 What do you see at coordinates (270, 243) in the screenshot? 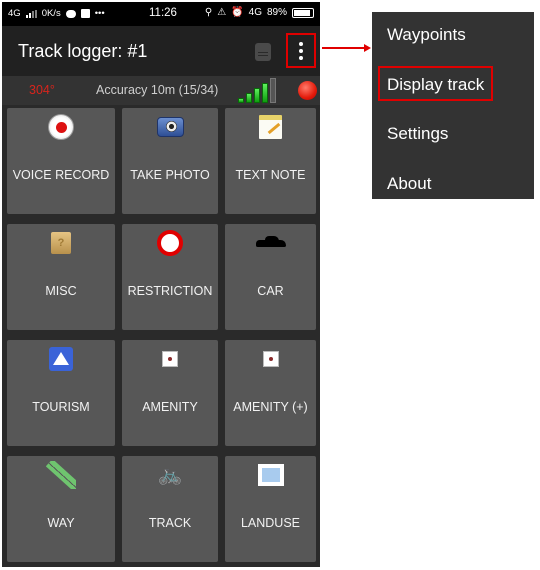
I see `car-icon` at bounding box center [270, 243].